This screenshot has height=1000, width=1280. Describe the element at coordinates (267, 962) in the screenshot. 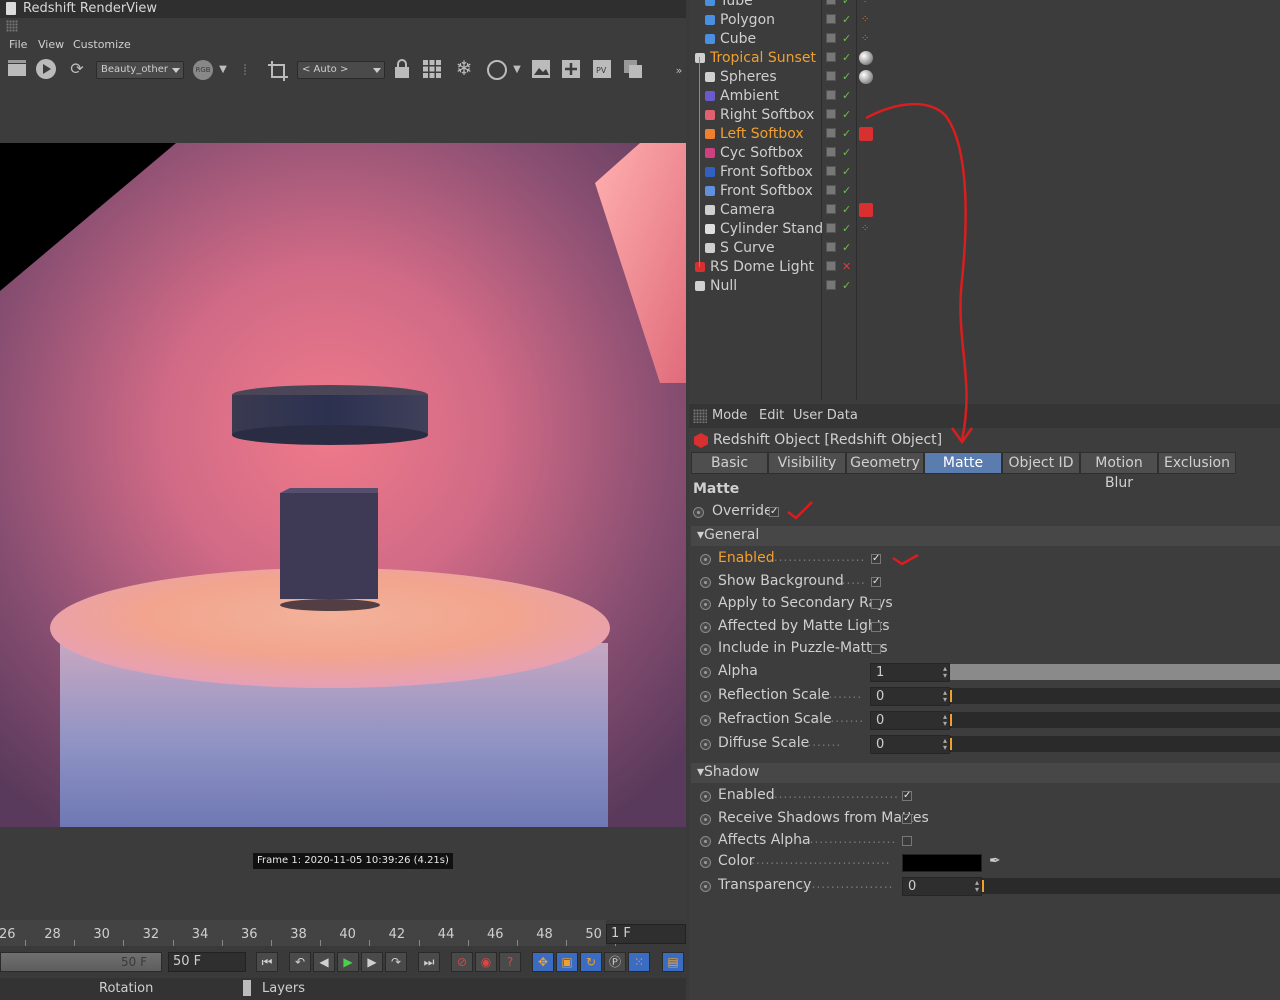

I see `go-to-start-button: ⏮` at that location.